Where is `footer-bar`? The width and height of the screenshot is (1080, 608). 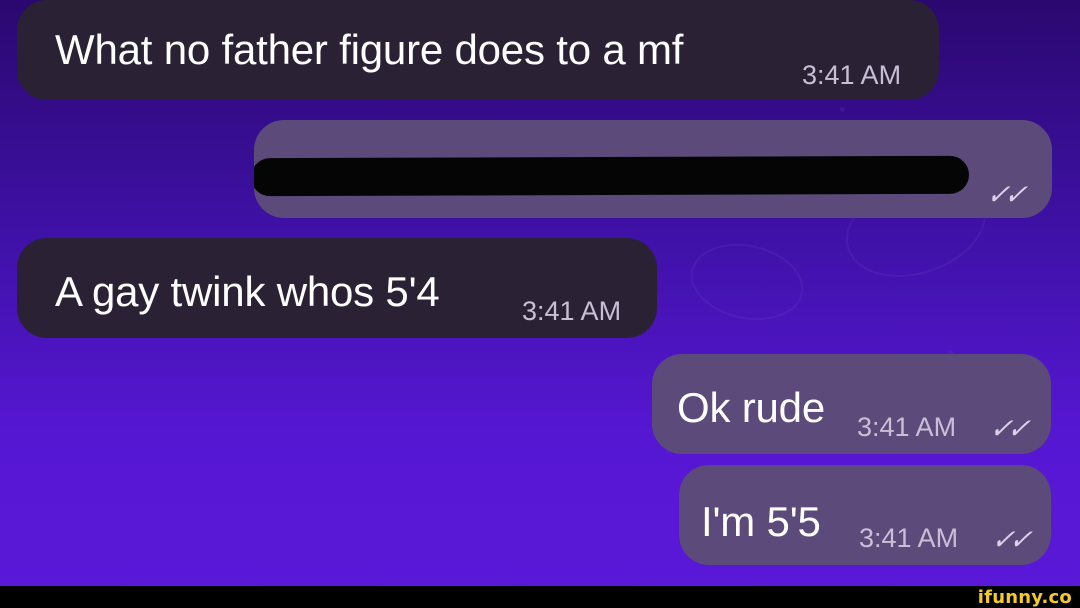
footer-bar is located at coordinates (540, 597).